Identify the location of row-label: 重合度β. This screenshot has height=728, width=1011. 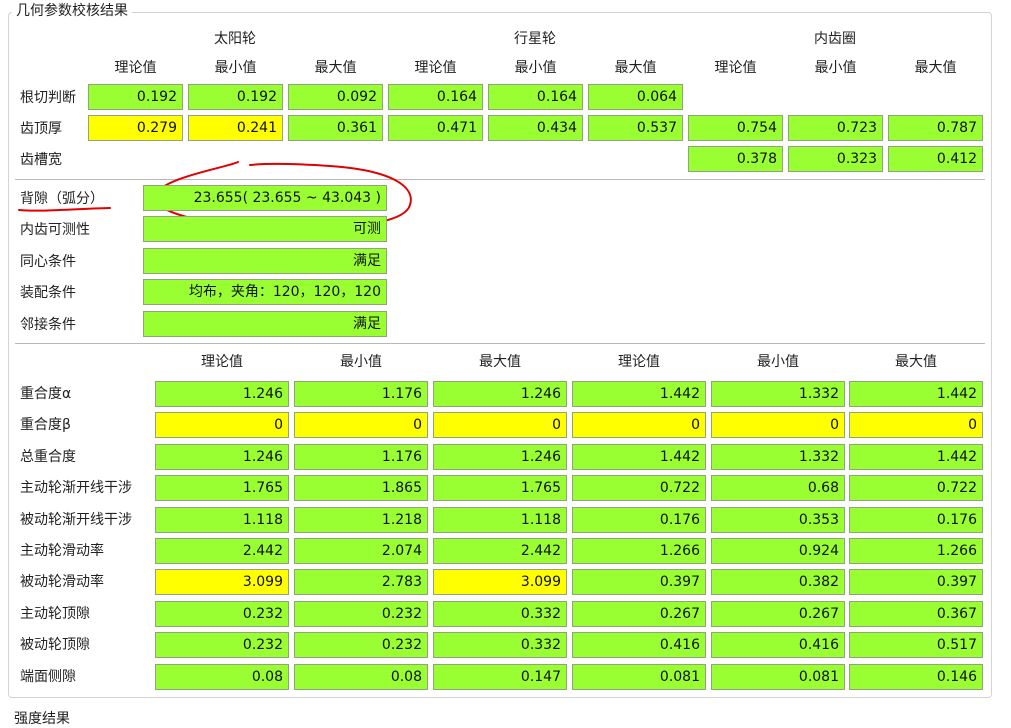
(45, 425).